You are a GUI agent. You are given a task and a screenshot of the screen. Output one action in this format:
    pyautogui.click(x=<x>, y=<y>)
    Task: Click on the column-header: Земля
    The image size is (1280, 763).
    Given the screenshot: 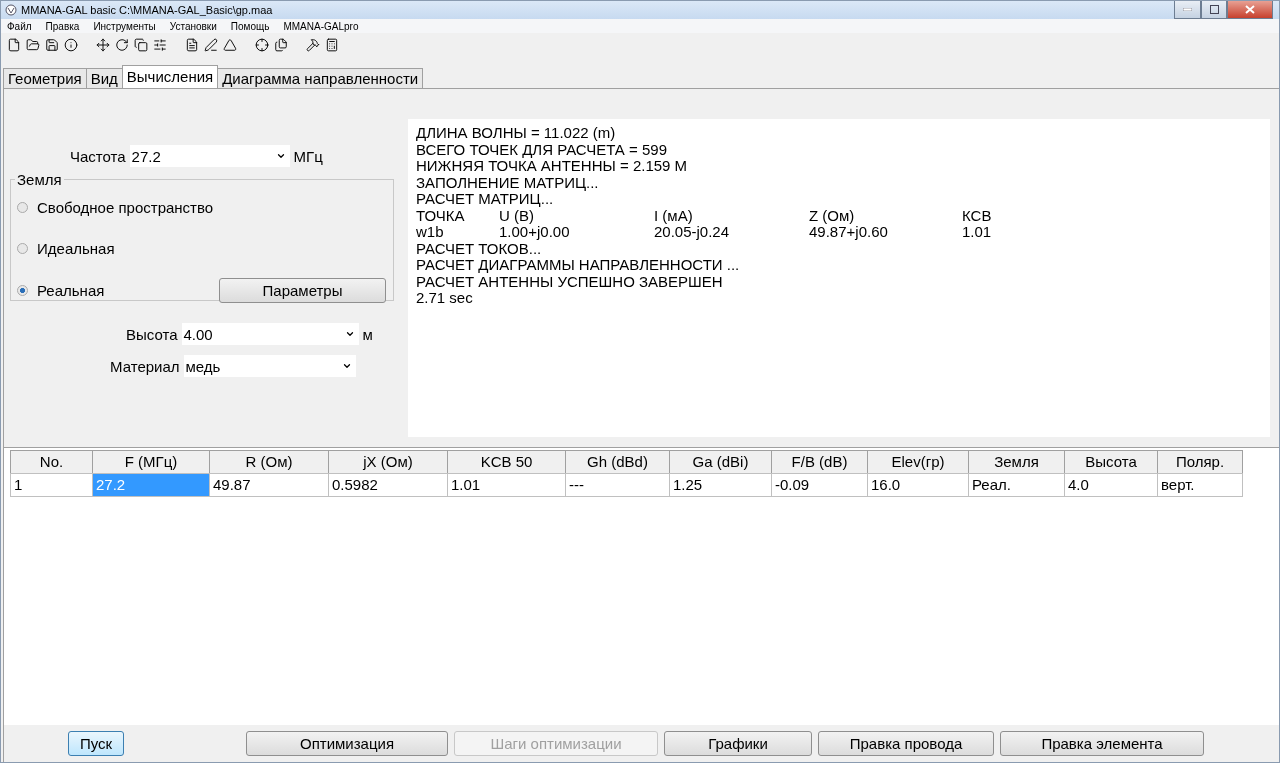 What is the action you would take?
    pyautogui.click(x=1016, y=462)
    